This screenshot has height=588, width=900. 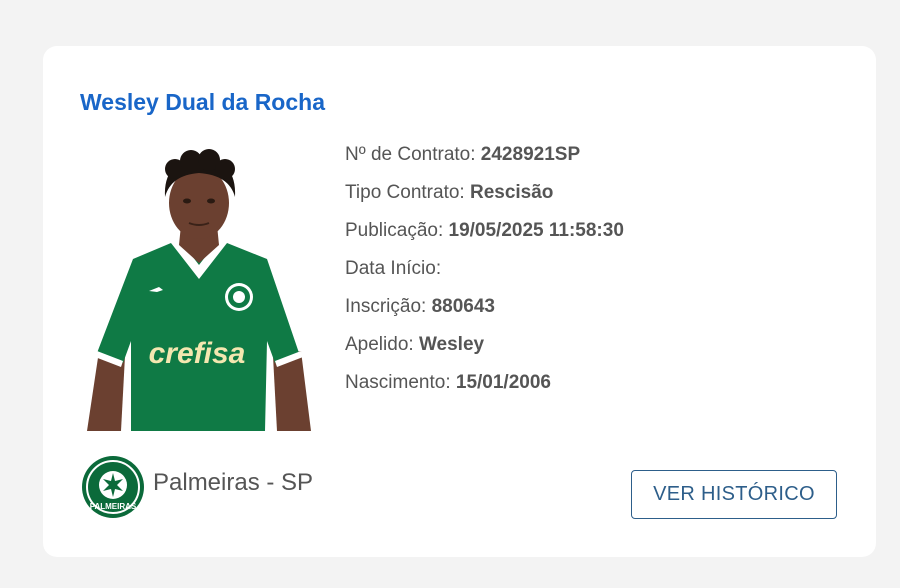 What do you see at coordinates (197, 353) in the screenshot?
I see `shirt-sponsor: crefisa` at bounding box center [197, 353].